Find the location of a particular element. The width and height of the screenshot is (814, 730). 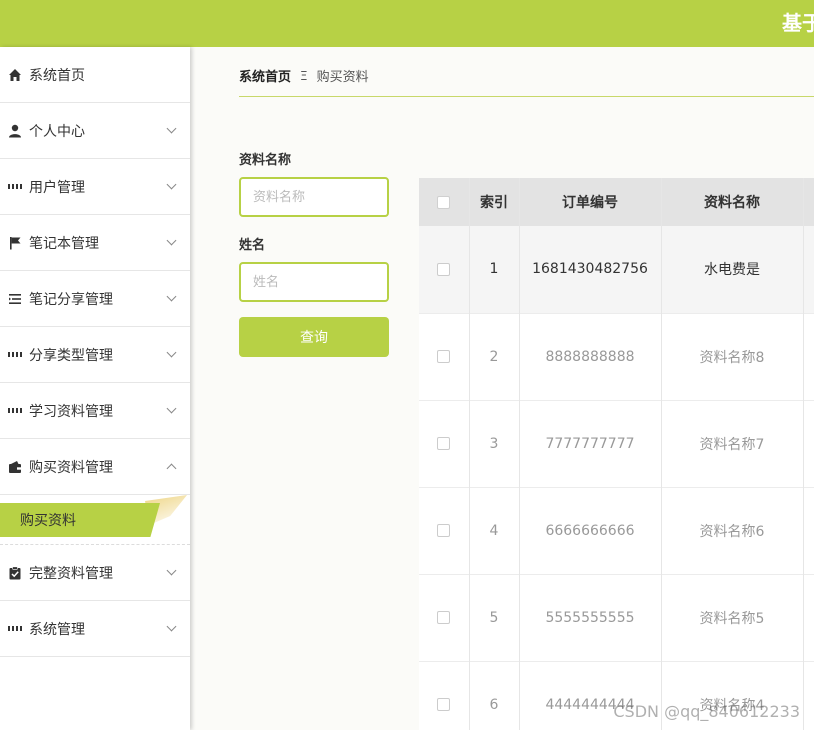

sidebar-item-complete-material-management: 完整资料管理 is located at coordinates (95, 573).